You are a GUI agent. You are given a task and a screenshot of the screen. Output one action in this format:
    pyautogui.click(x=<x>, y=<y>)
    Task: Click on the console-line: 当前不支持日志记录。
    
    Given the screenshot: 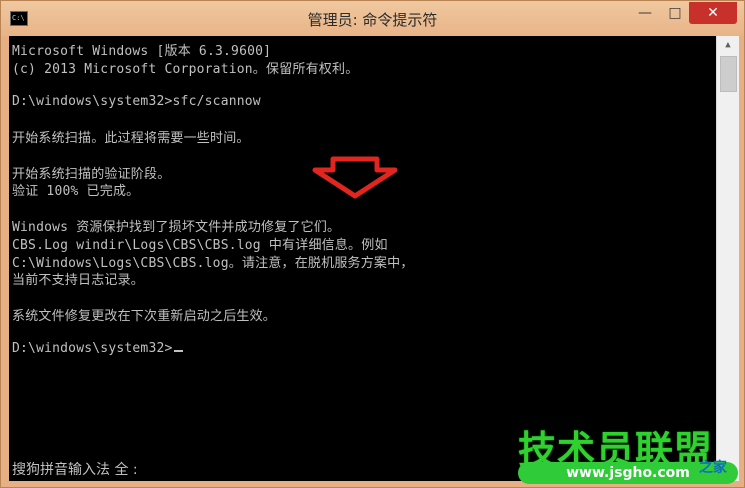 What is the action you would take?
    pyautogui.click(x=78, y=280)
    